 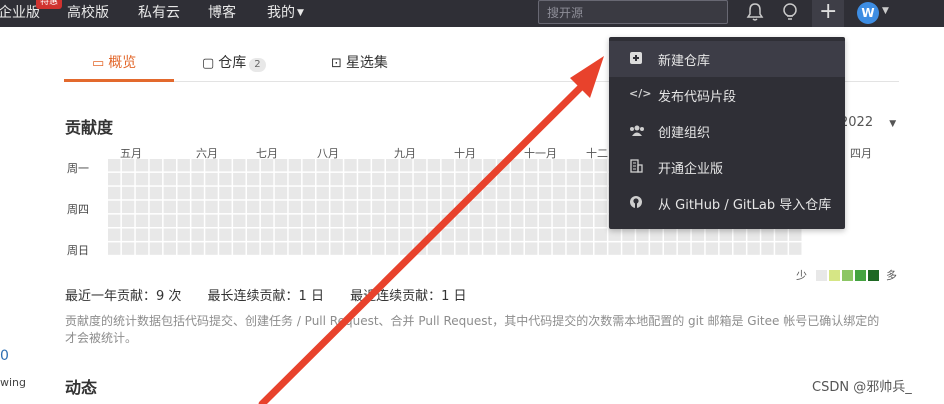 What do you see at coordinates (801, 275) in the screenshot?
I see `legend-less: 少` at bounding box center [801, 275].